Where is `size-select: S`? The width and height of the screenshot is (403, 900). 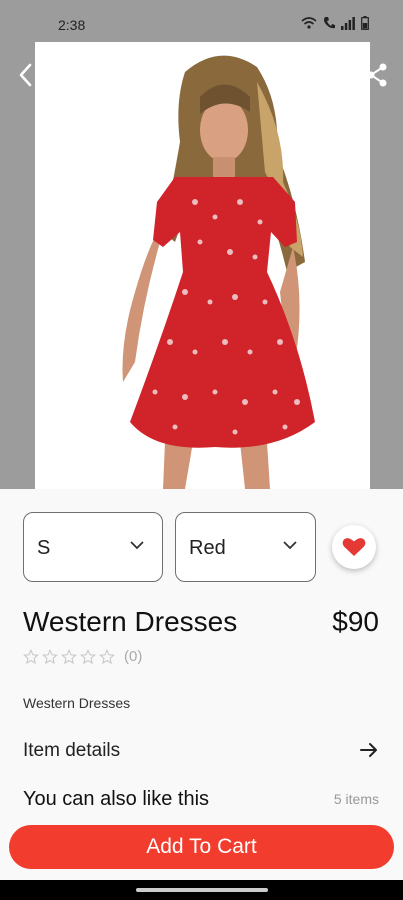 size-select: S is located at coordinates (93, 547).